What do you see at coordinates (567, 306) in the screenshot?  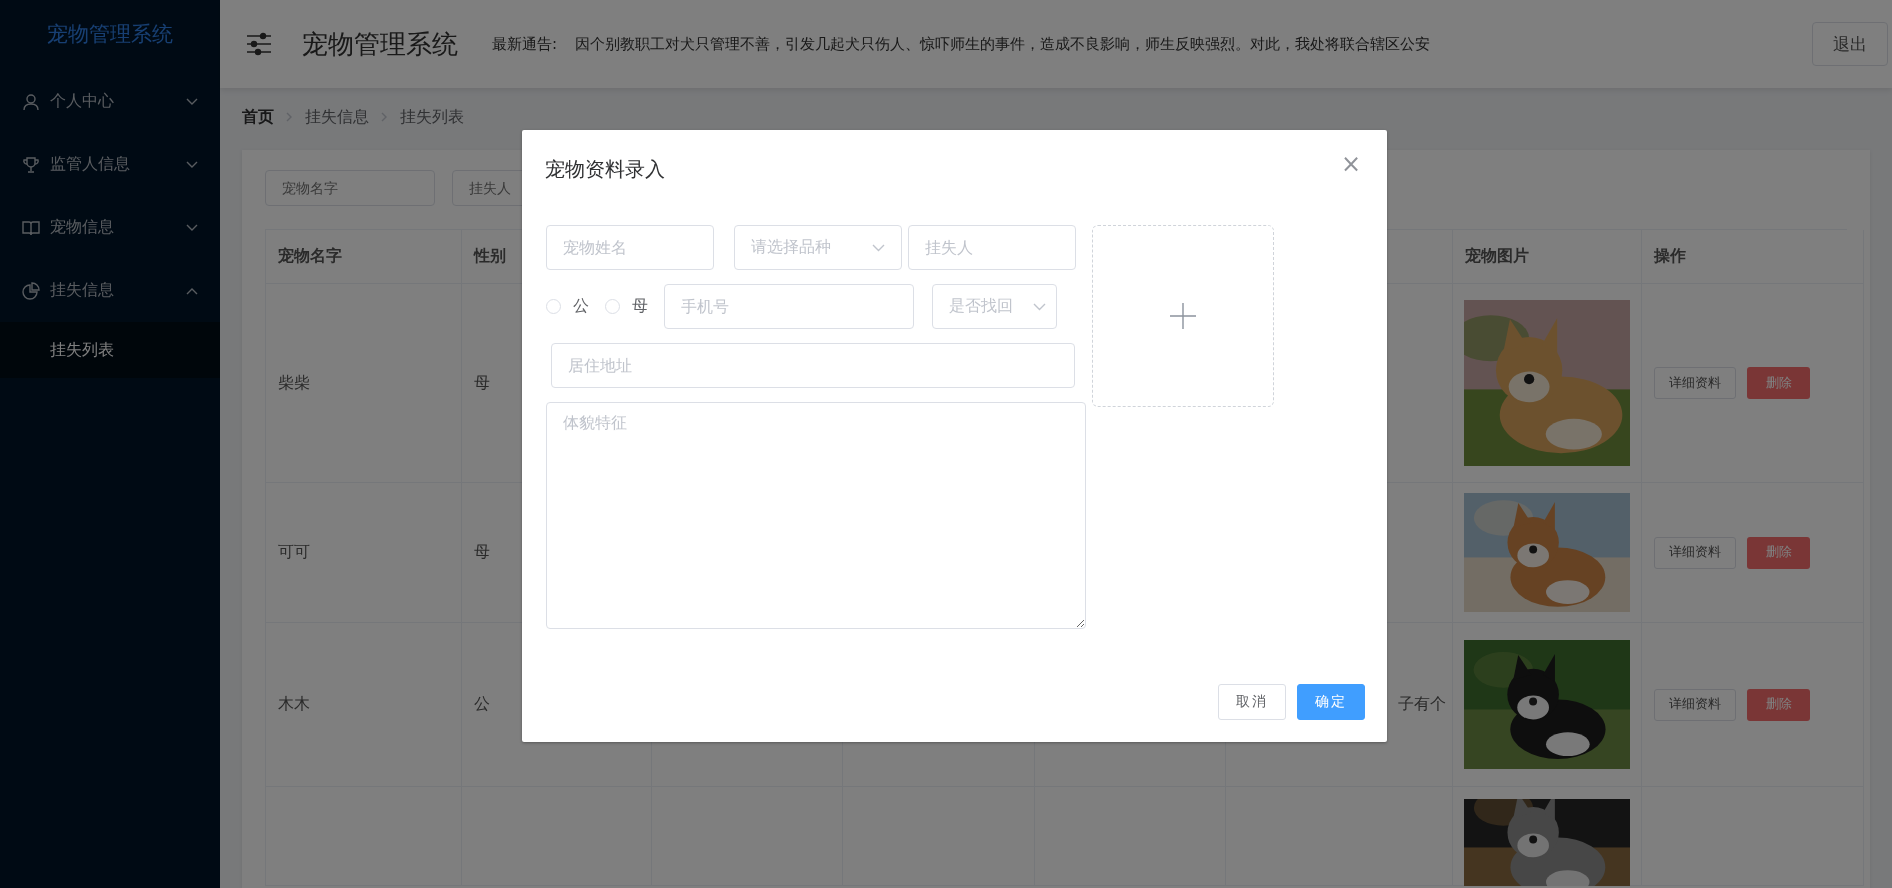 I see `radio-option: 公` at bounding box center [567, 306].